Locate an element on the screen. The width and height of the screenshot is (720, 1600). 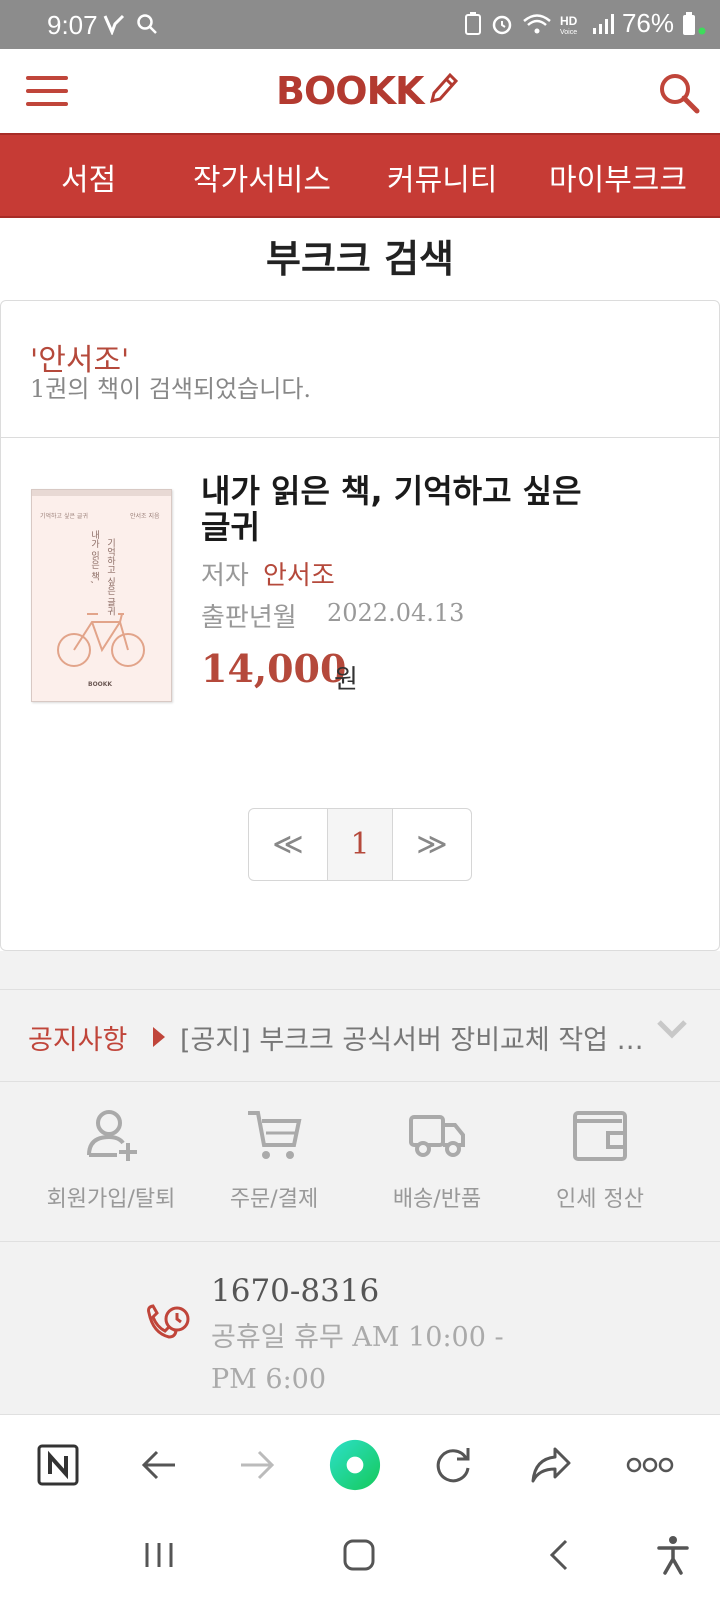
next-page-button: ≫ is located at coordinates (432, 844).